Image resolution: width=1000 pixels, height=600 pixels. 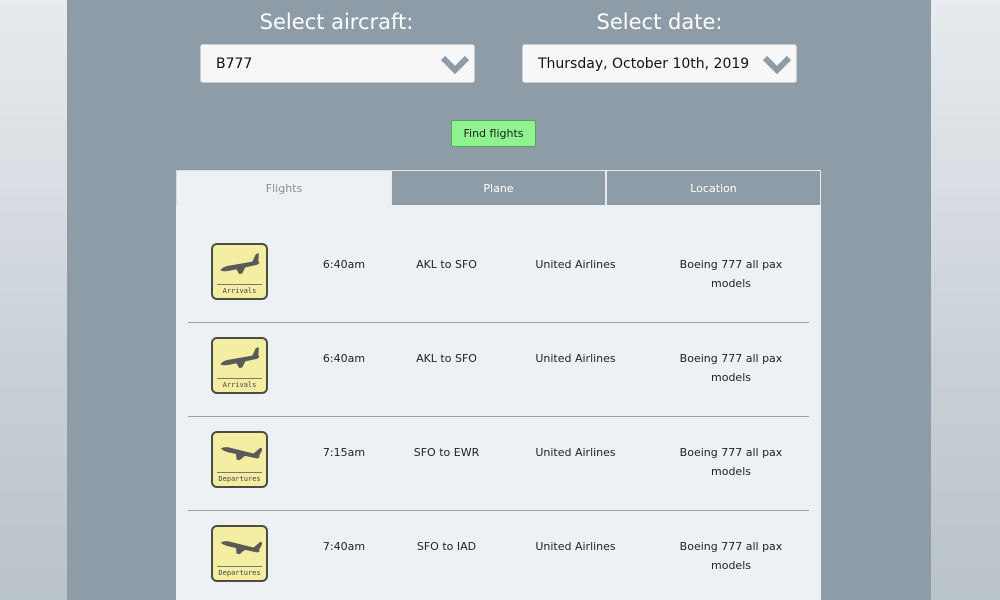 I want to click on flight-time: 7:15am, so click(x=344, y=452).